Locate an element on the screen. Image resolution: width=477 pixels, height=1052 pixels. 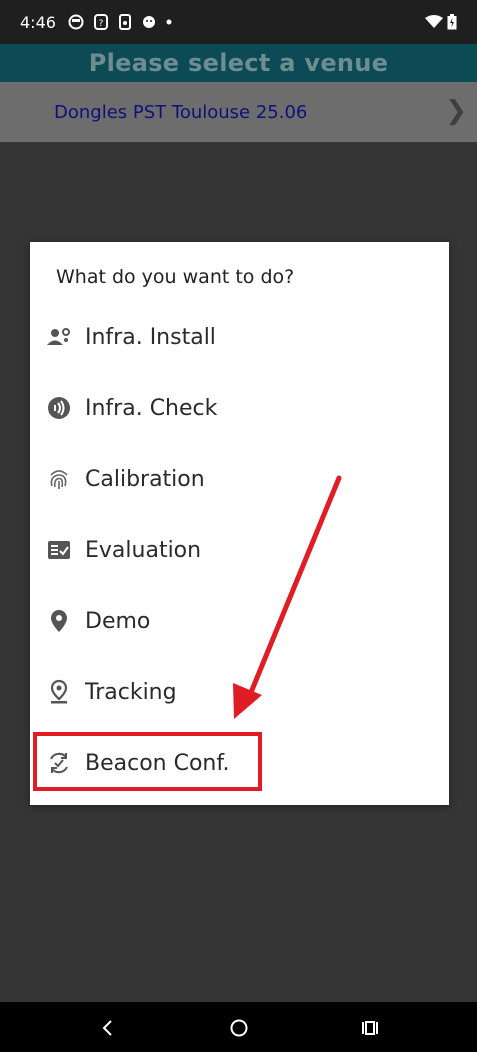
status-time: 4:46 is located at coordinates (38, 22).